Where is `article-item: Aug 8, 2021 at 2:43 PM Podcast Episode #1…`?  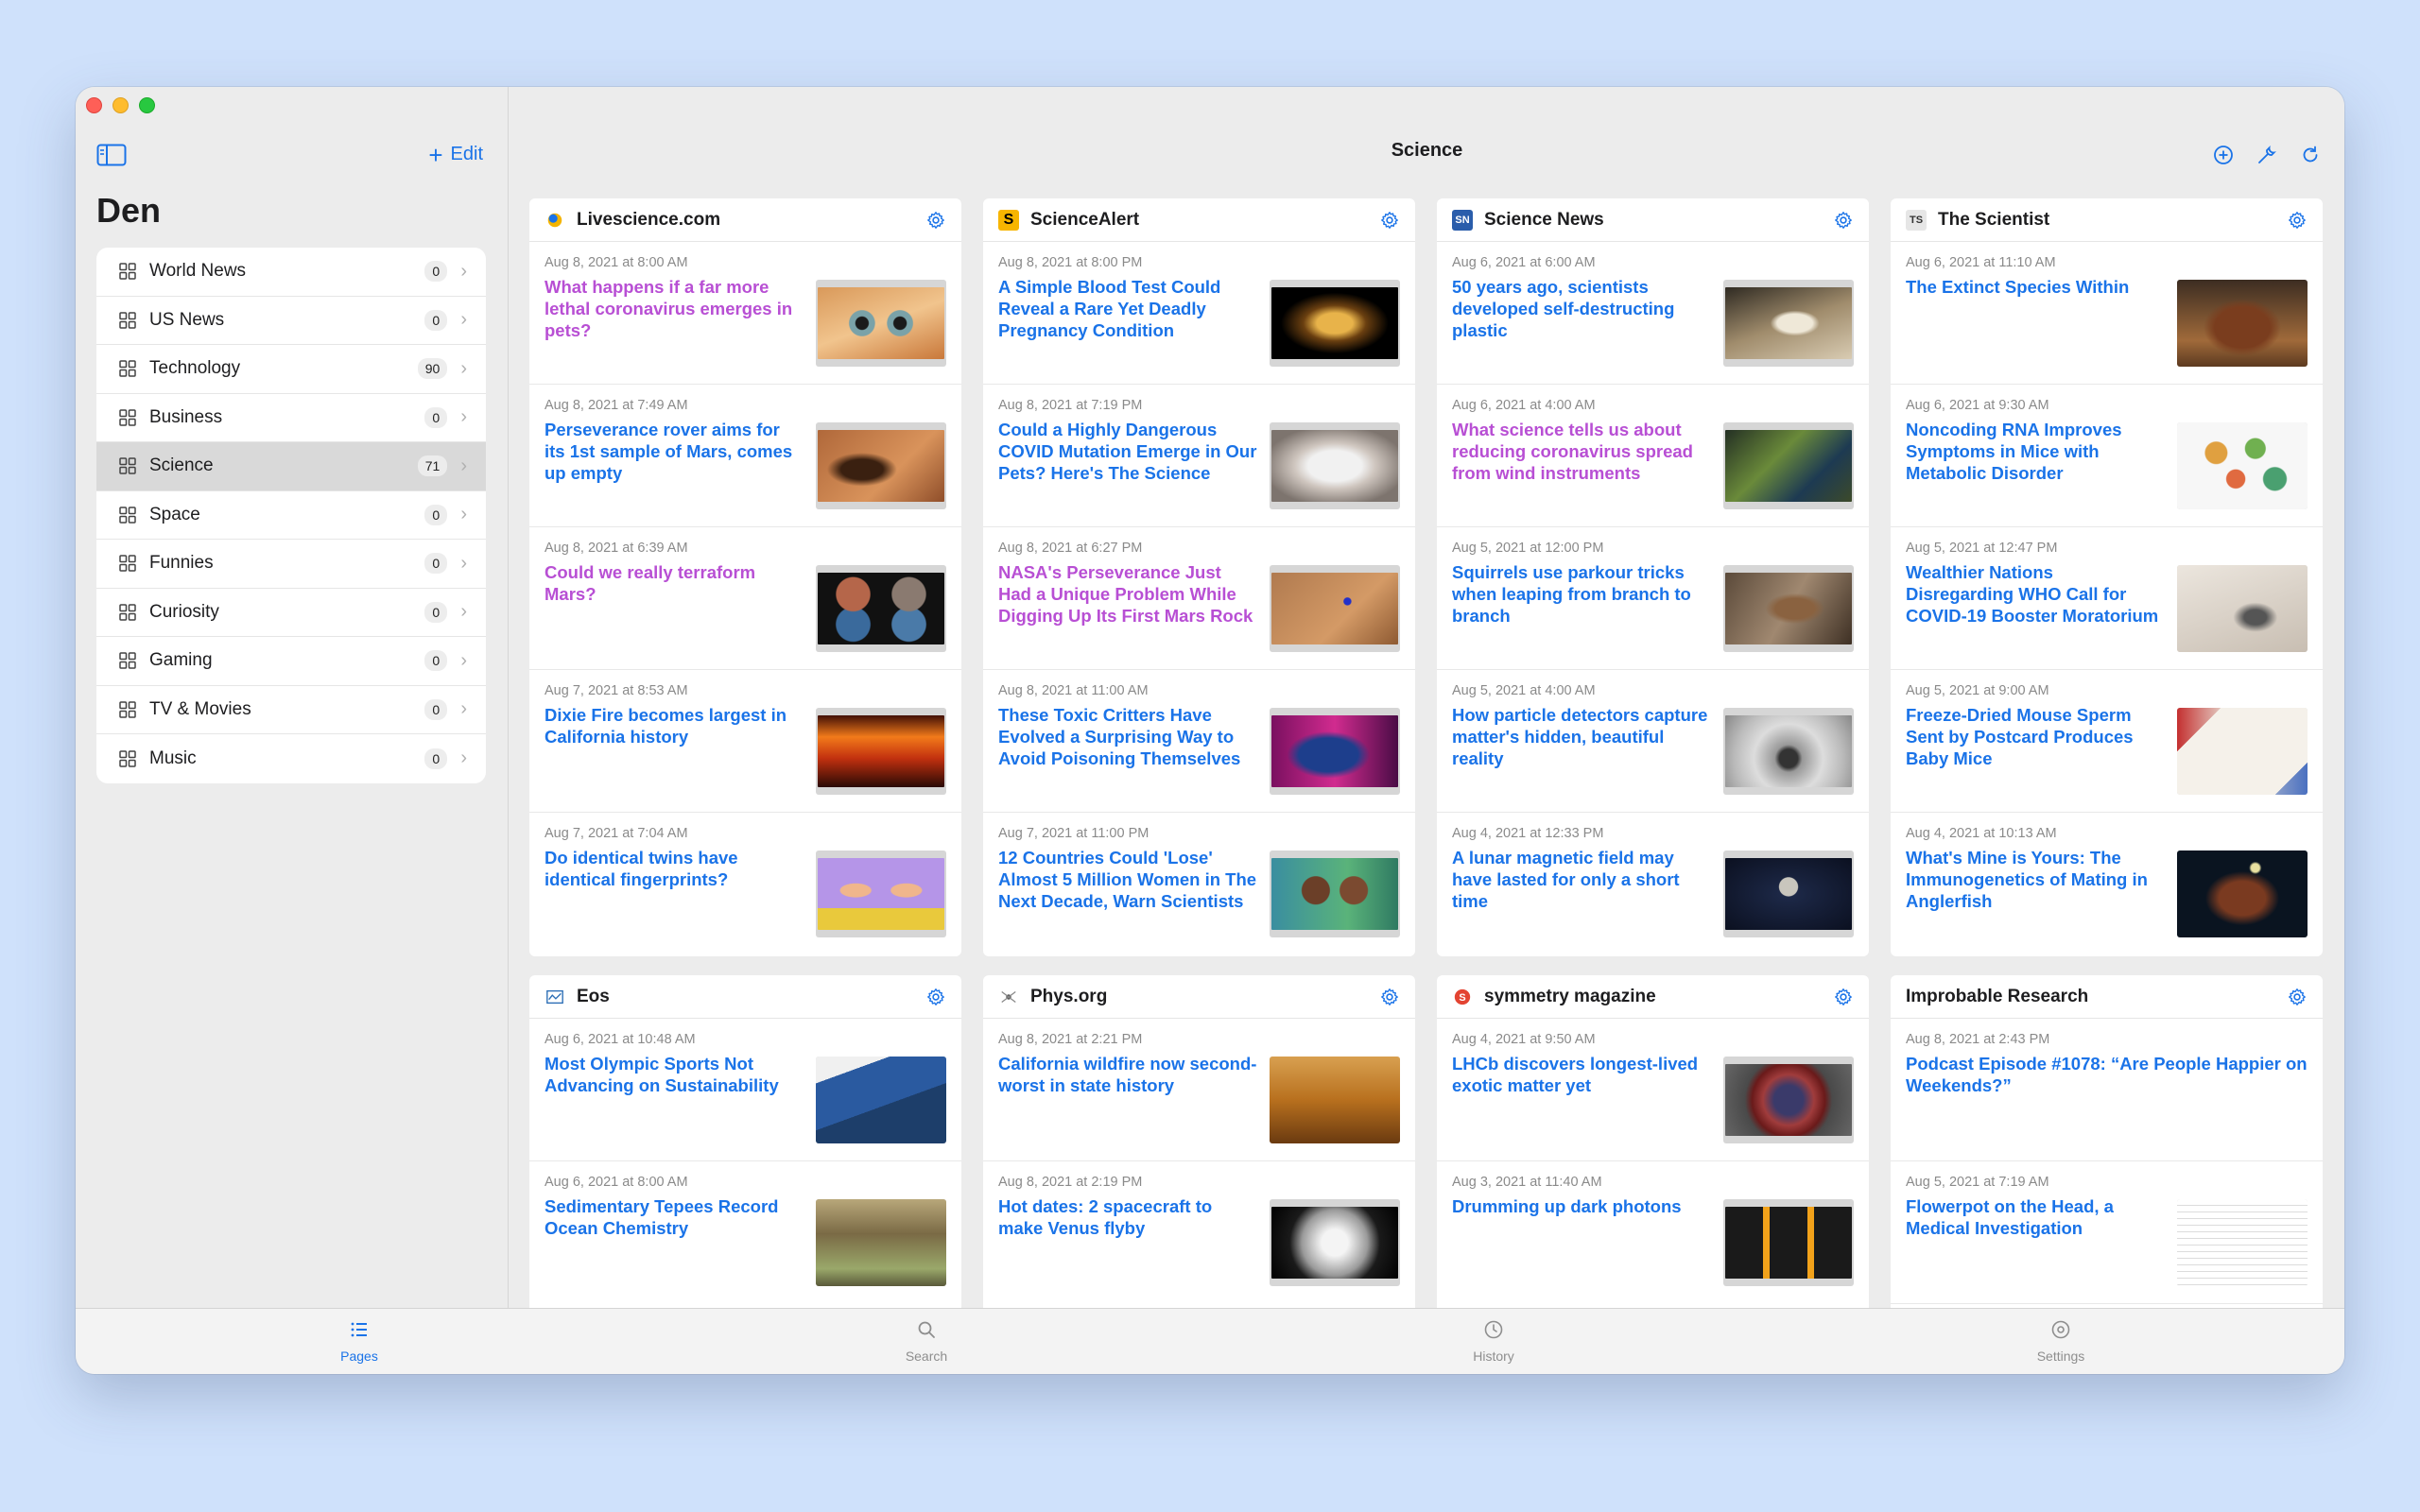 article-item: Aug 8, 2021 at 2:43 PM Podcast Episode #1… is located at coordinates (2107, 1090).